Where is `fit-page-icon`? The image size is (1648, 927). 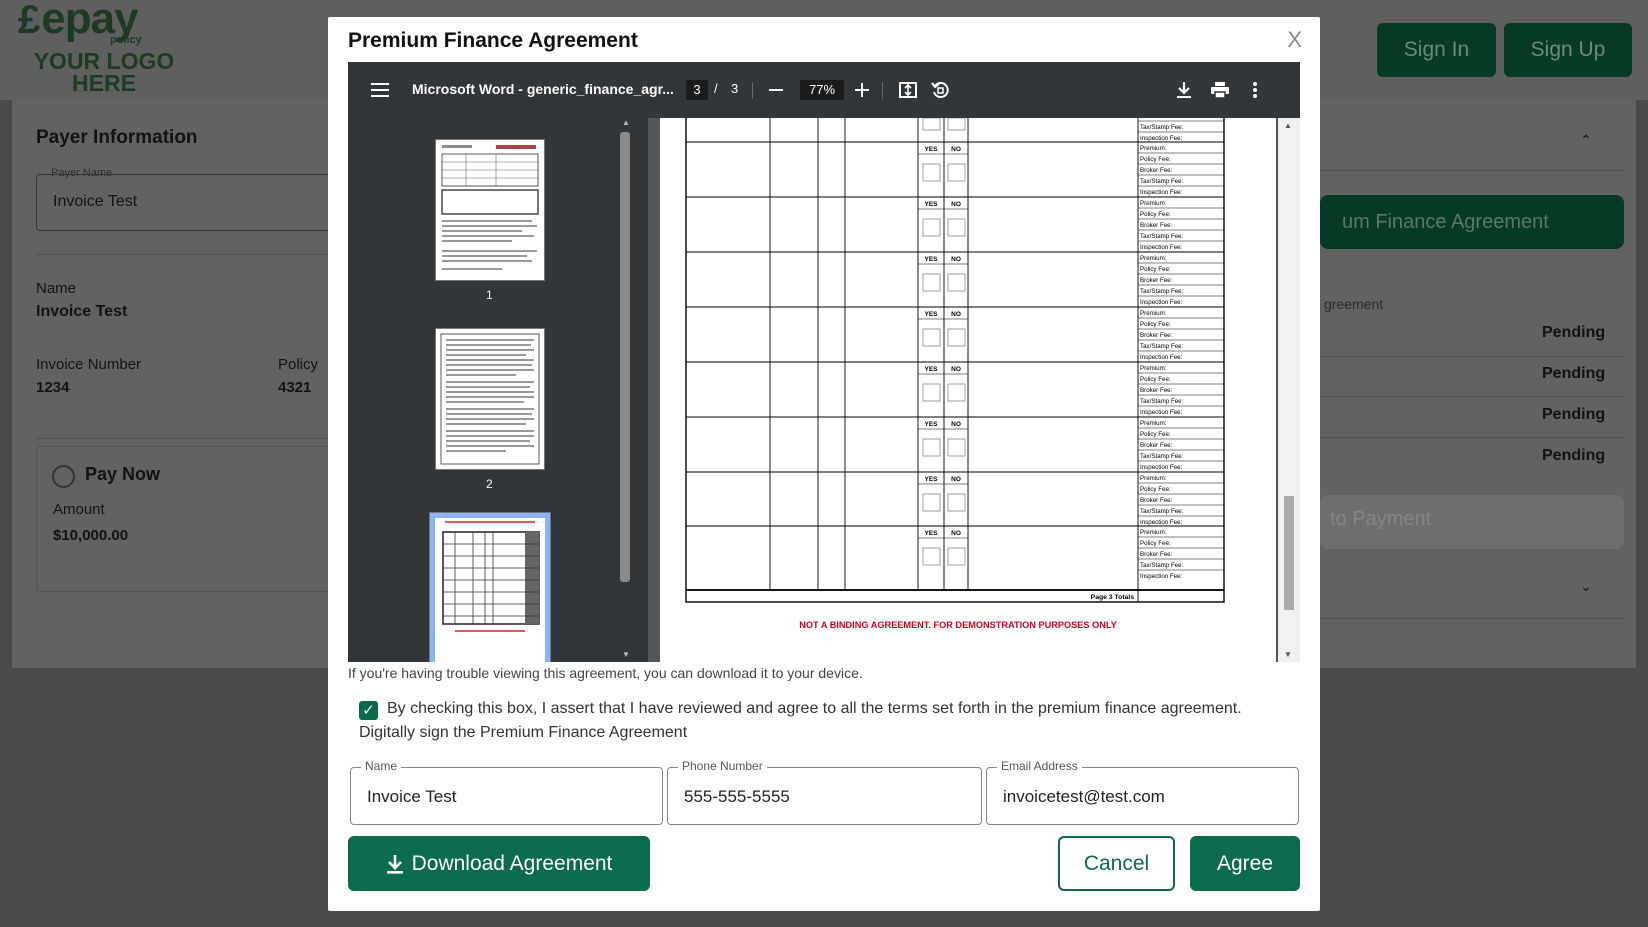 fit-page-icon is located at coordinates (908, 90).